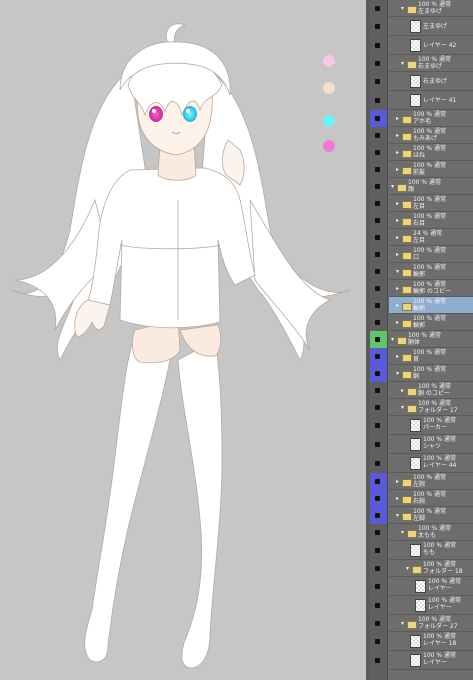  I want to click on layer-row: ▾ 100 % 通常 左まゆげ, so click(421, 8).